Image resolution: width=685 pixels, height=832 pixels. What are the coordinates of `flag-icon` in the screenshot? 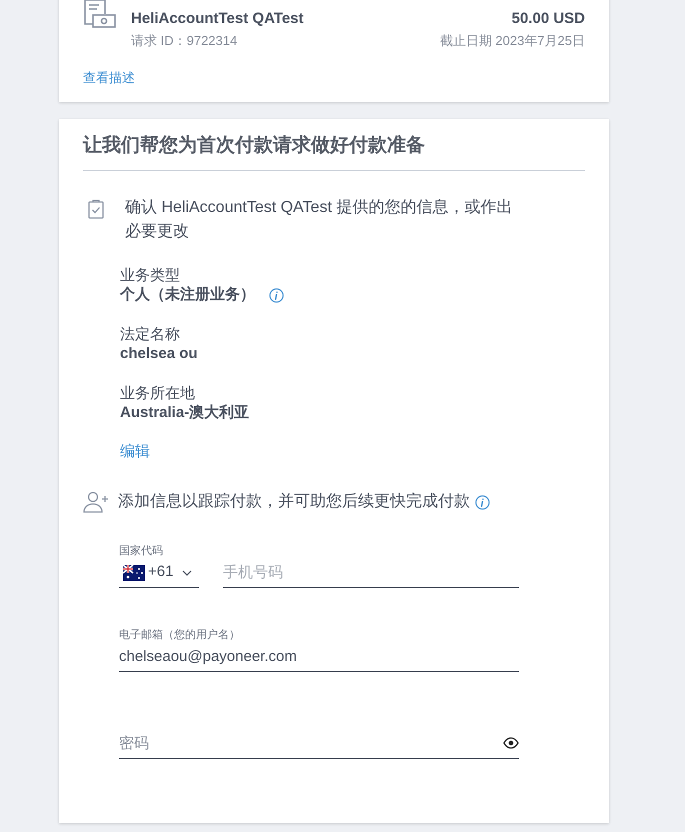 It's located at (134, 572).